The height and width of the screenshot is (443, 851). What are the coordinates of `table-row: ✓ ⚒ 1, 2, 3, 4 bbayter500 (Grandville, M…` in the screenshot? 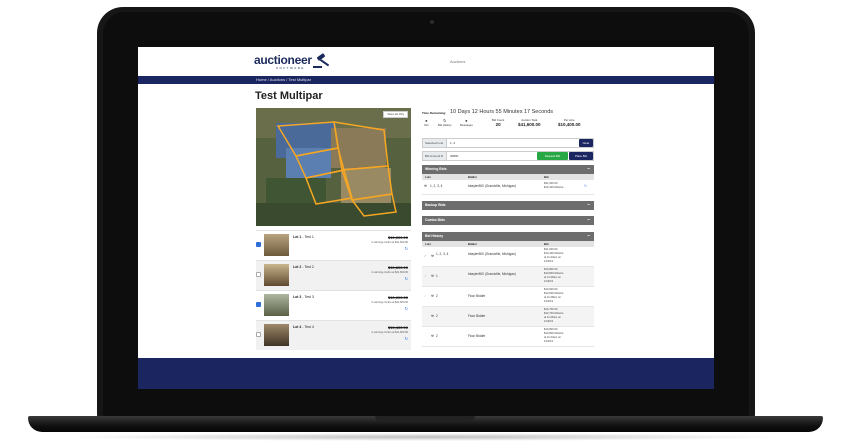 It's located at (508, 257).